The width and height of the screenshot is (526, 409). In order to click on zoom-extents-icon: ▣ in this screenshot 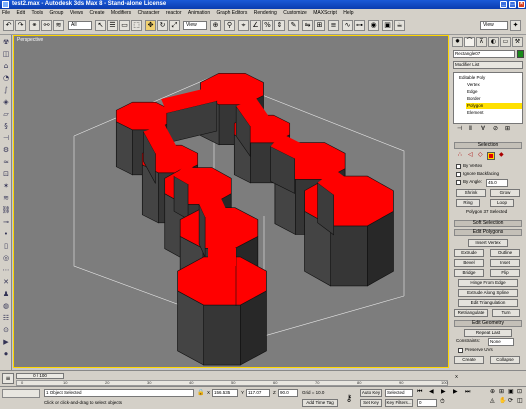, I will do `click(511, 392)`.